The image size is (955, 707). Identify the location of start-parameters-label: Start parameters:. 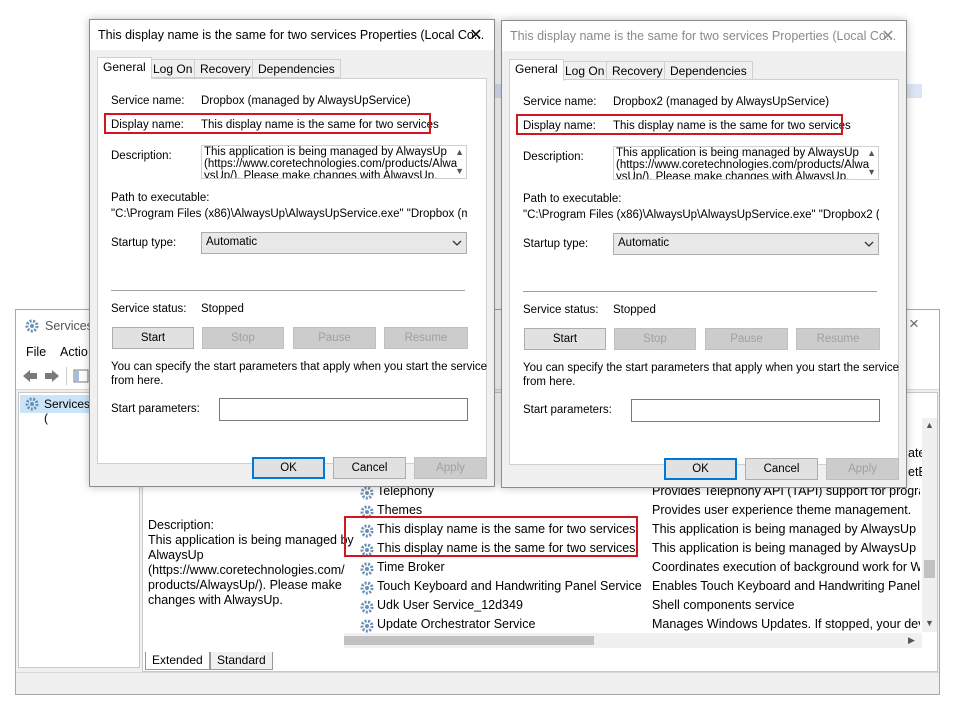
(567, 410).